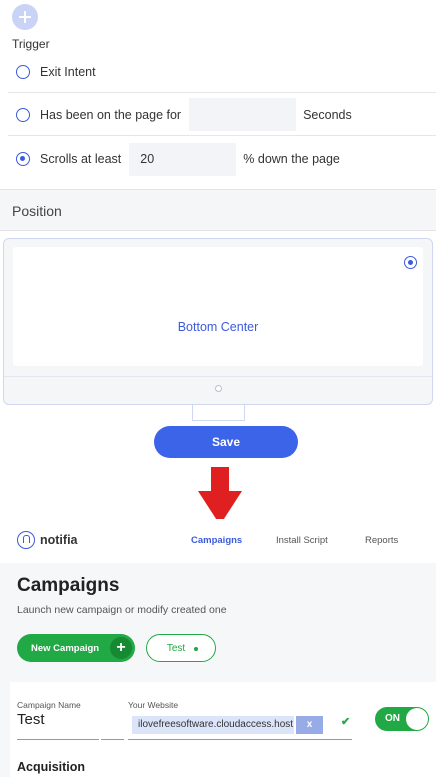 The height and width of the screenshot is (777, 436). Describe the element at coordinates (37, 211) in the screenshot. I see `position-heading: Position` at that location.